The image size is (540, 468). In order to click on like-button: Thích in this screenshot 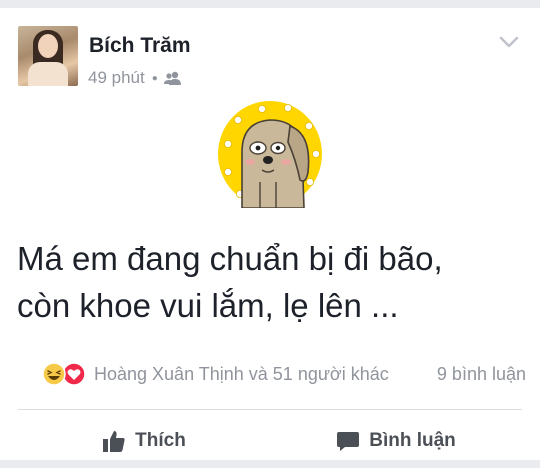, I will do `click(144, 441)`.